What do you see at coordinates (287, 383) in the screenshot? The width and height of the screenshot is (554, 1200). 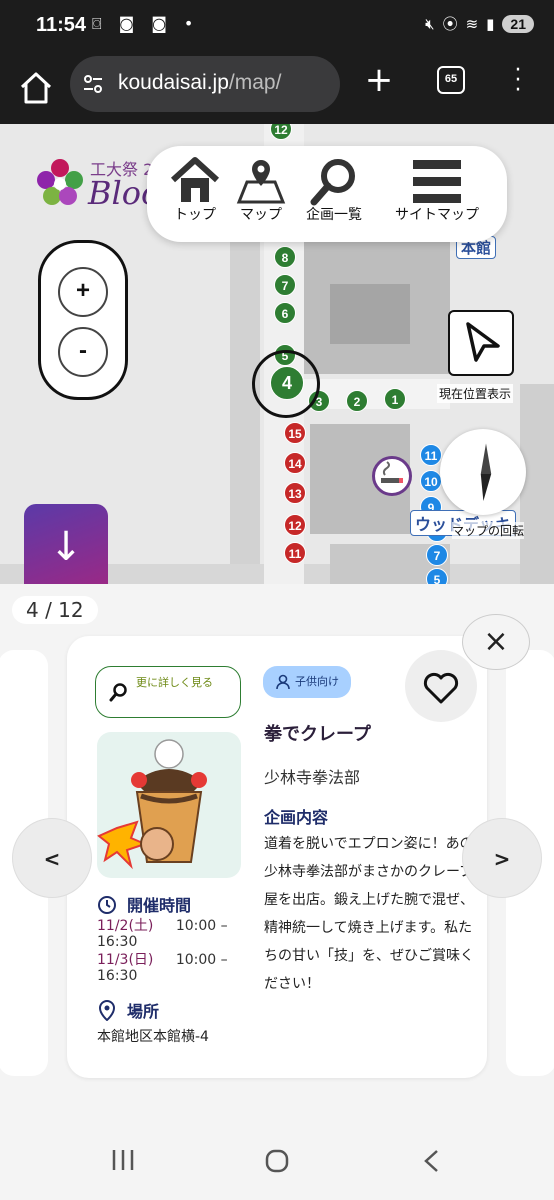 I see `selected-map-marker: 4` at bounding box center [287, 383].